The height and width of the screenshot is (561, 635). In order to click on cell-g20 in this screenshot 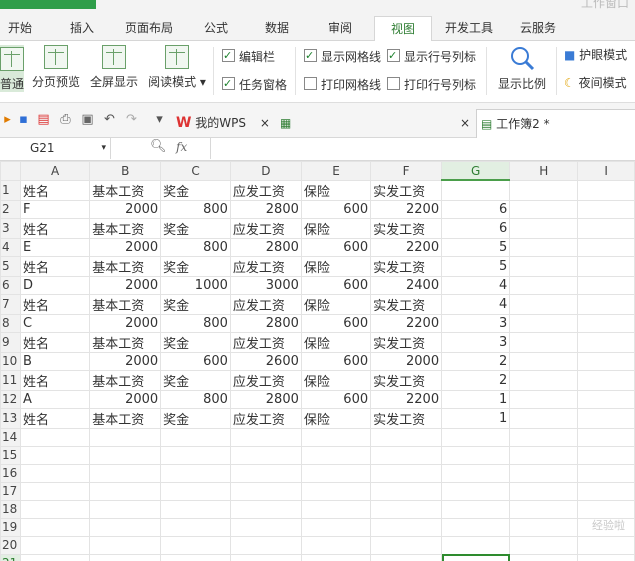, I will do `click(476, 545)`.